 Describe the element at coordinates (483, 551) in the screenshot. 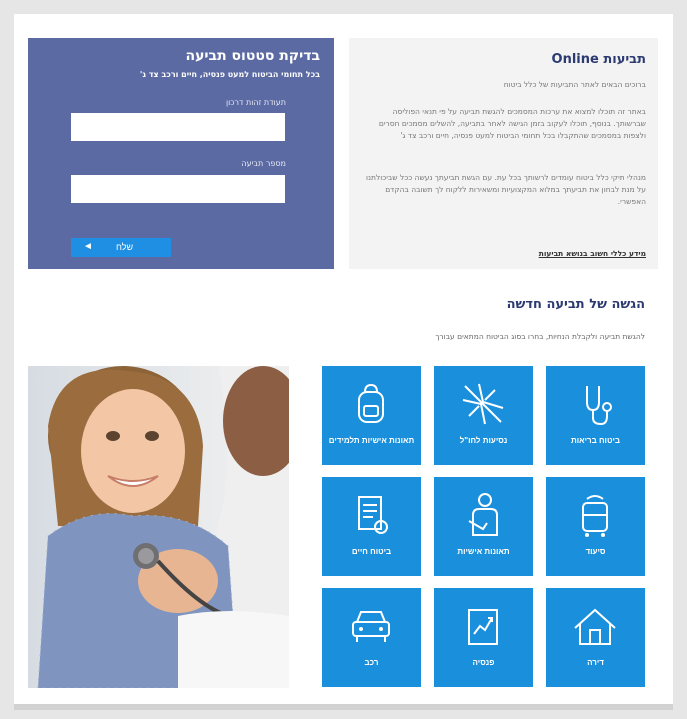

I see `tile-label: תאונות אישיות` at that location.